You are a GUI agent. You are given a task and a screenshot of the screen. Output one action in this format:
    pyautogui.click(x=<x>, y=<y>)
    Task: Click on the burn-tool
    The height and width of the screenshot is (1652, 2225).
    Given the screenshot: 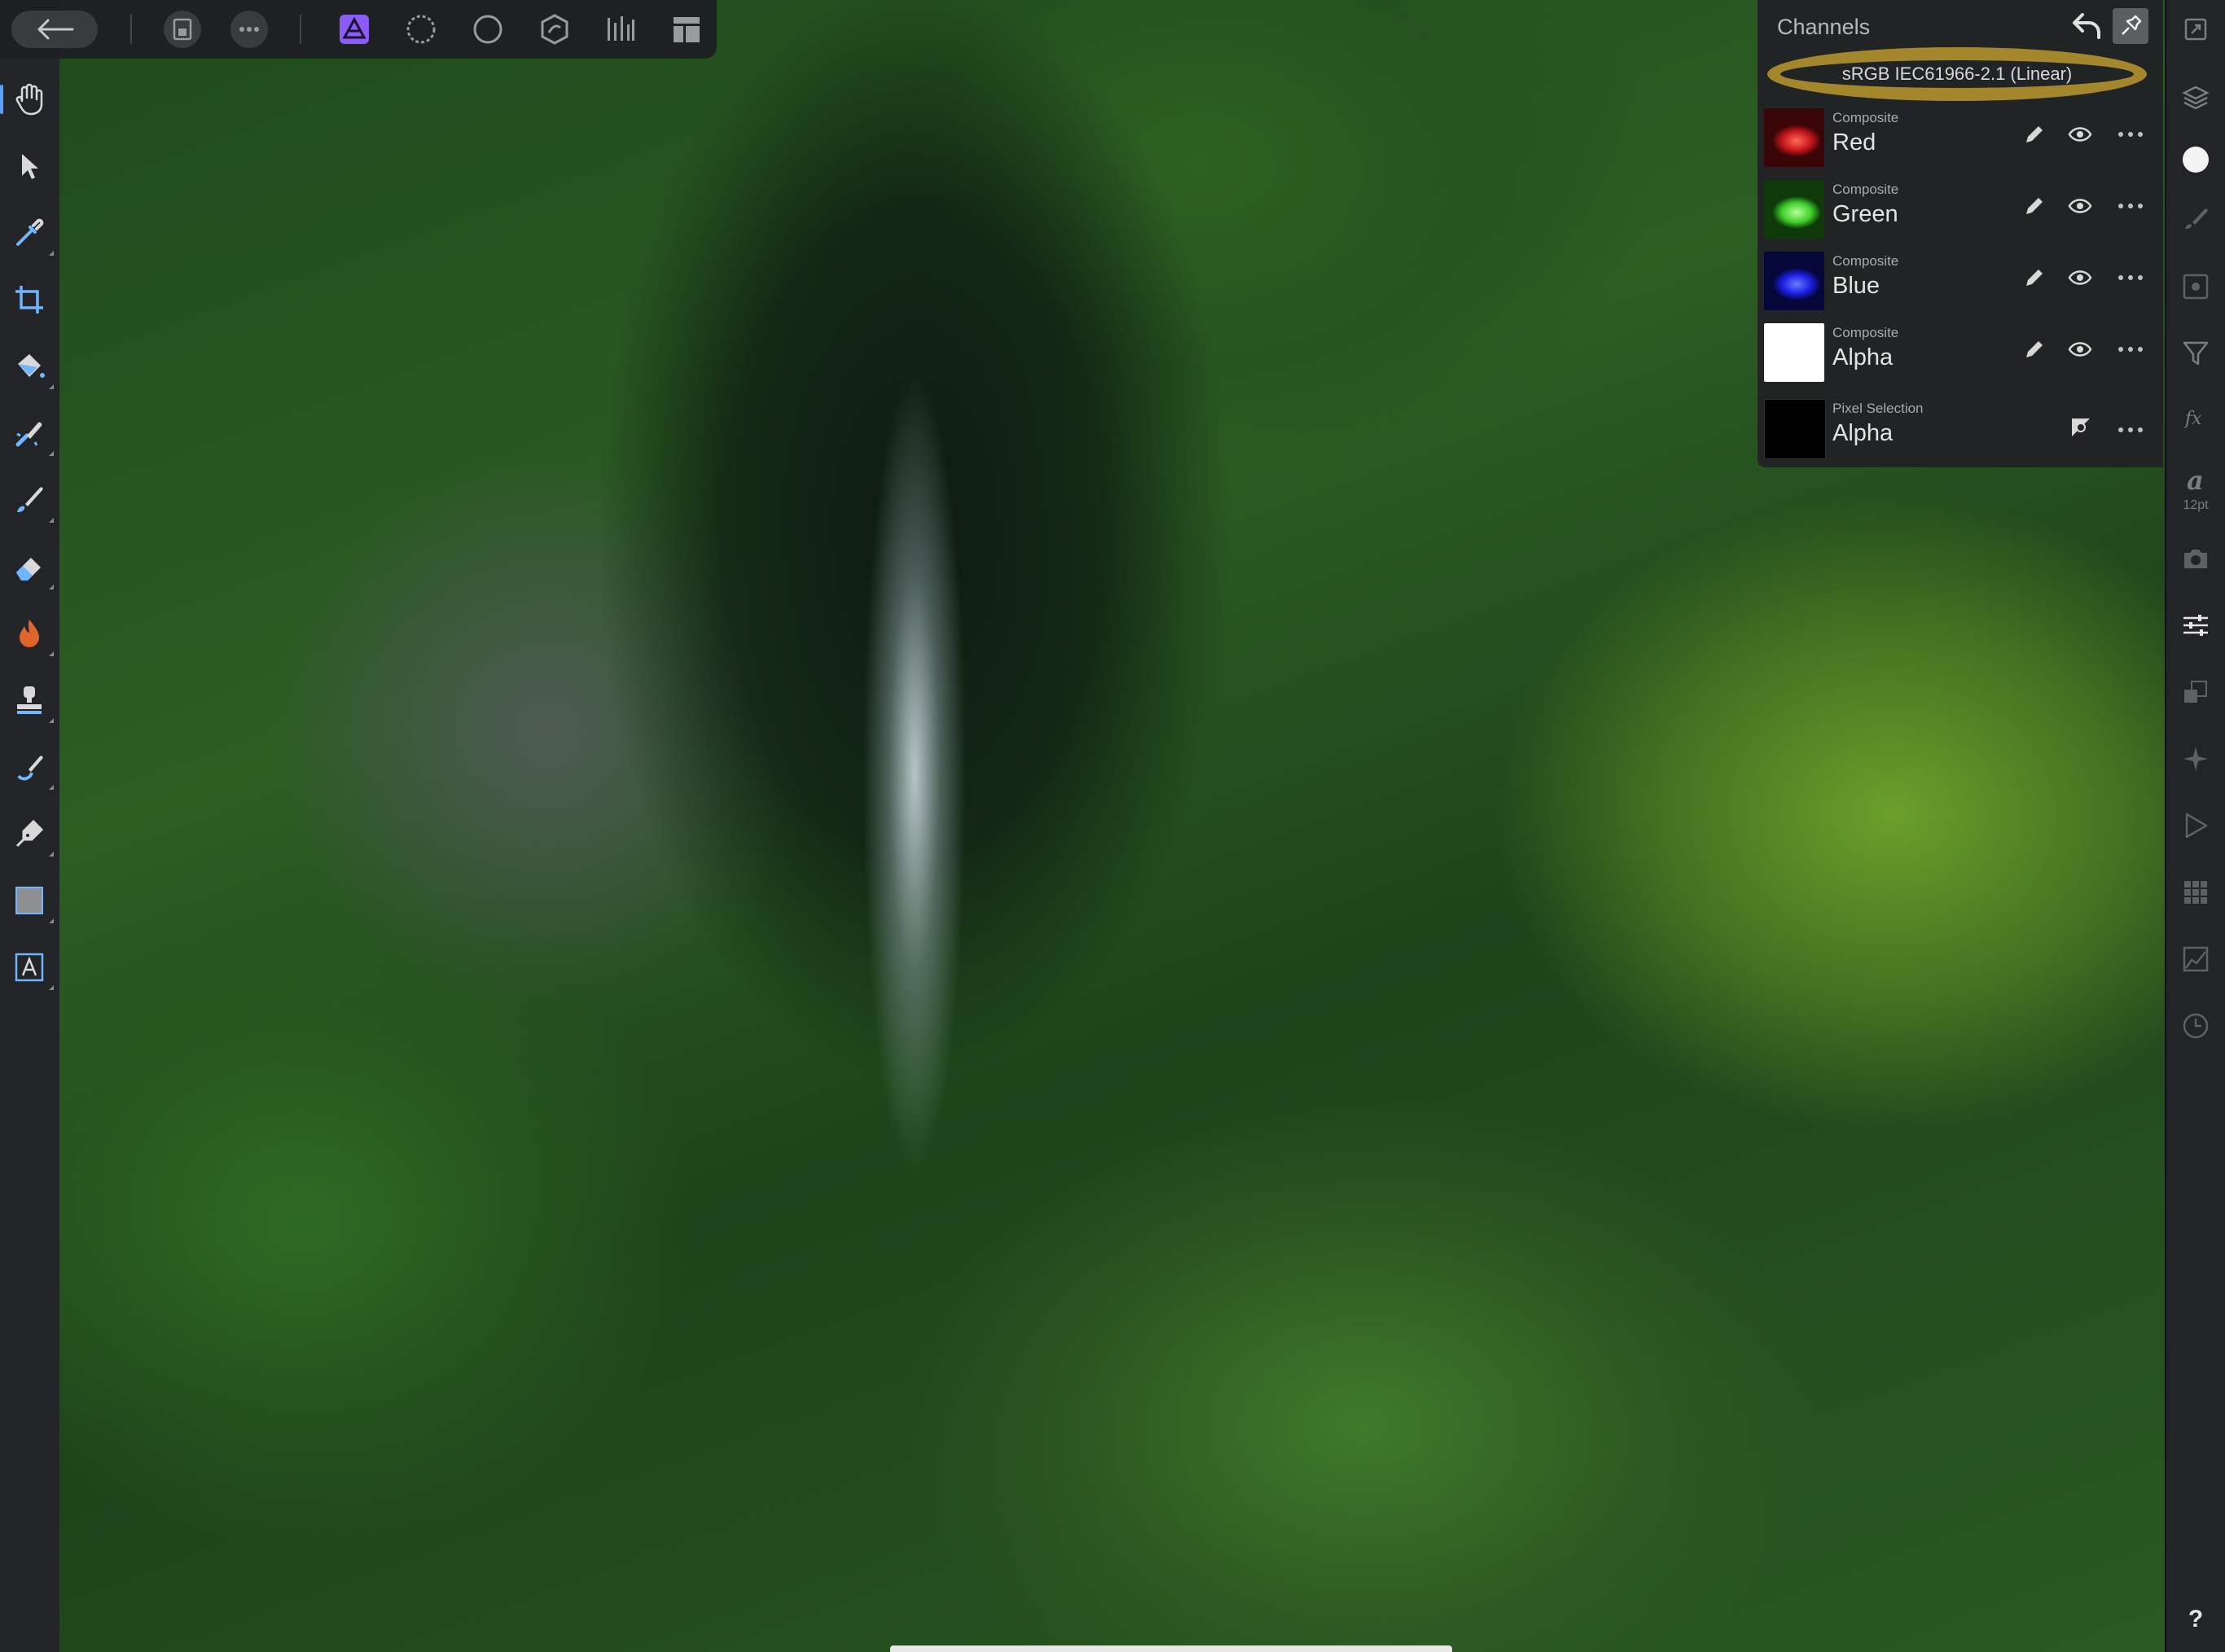 What is the action you would take?
    pyautogui.click(x=32, y=635)
    